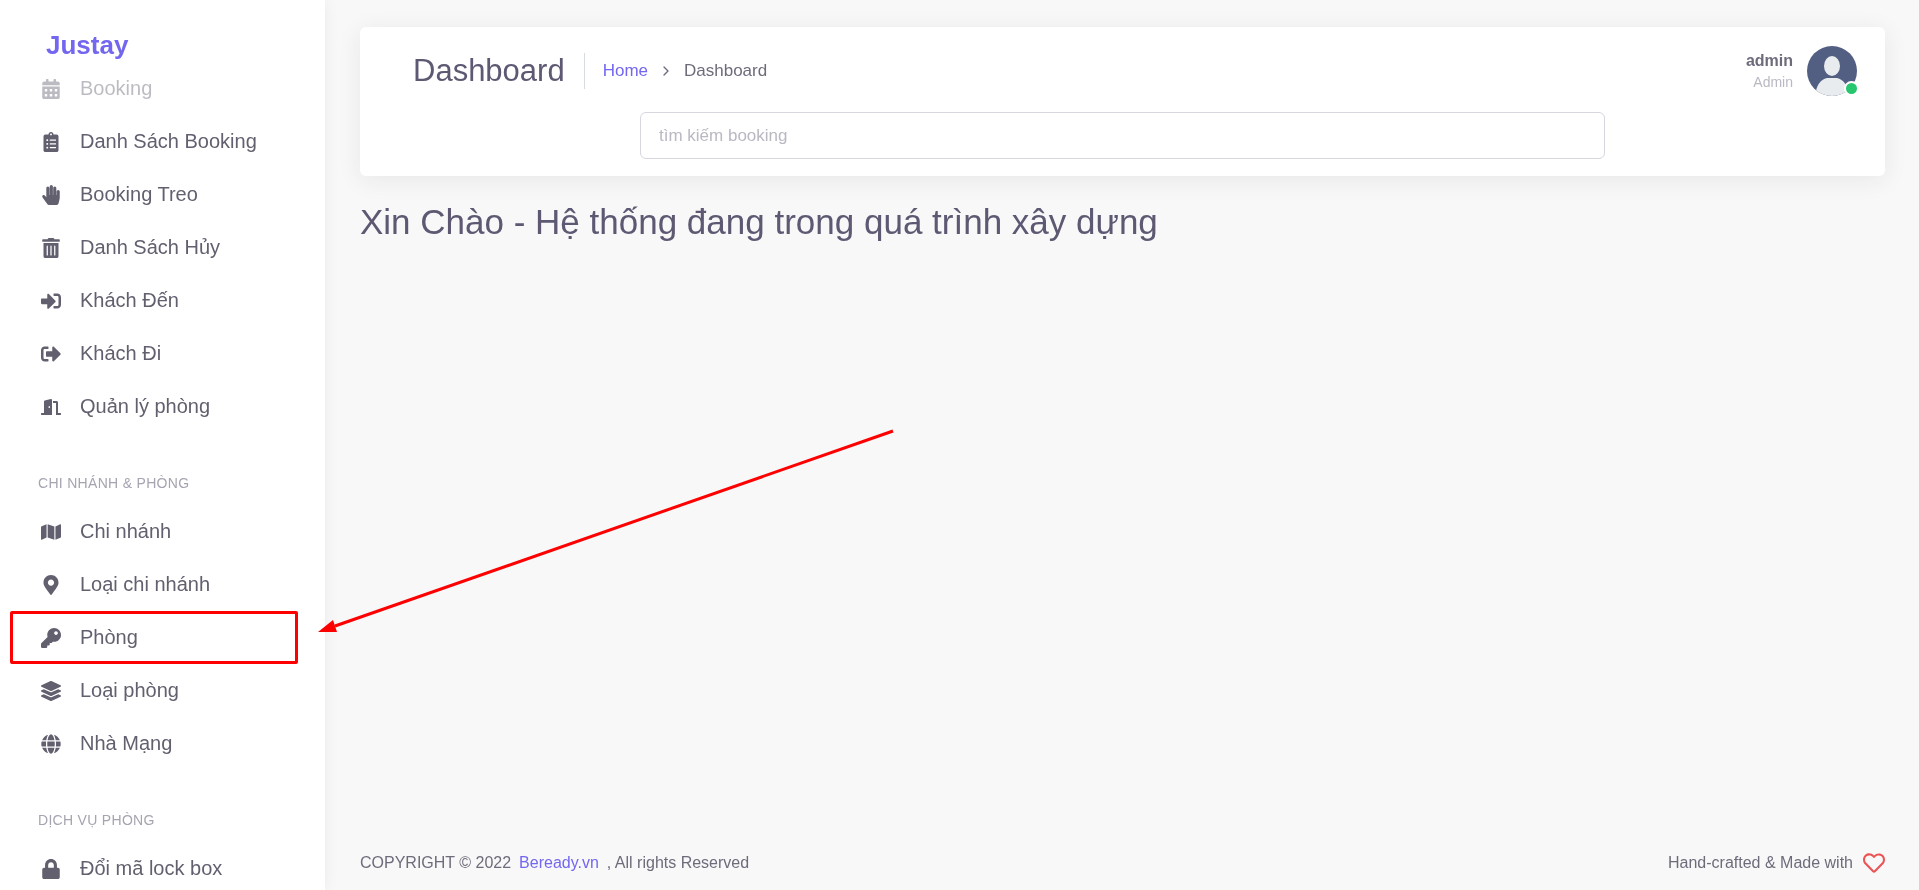  I want to click on avatar-icon, so click(1832, 71).